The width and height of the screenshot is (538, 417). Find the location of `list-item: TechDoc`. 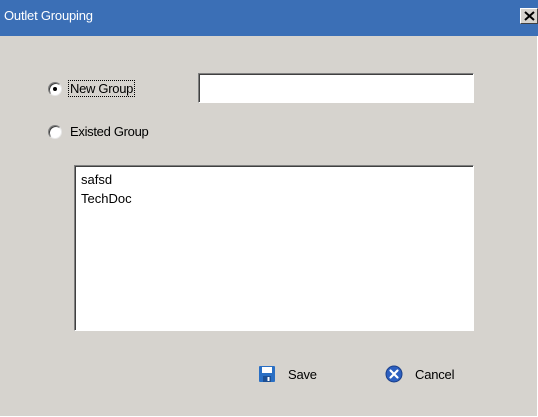

list-item: TechDoc is located at coordinates (274, 198).